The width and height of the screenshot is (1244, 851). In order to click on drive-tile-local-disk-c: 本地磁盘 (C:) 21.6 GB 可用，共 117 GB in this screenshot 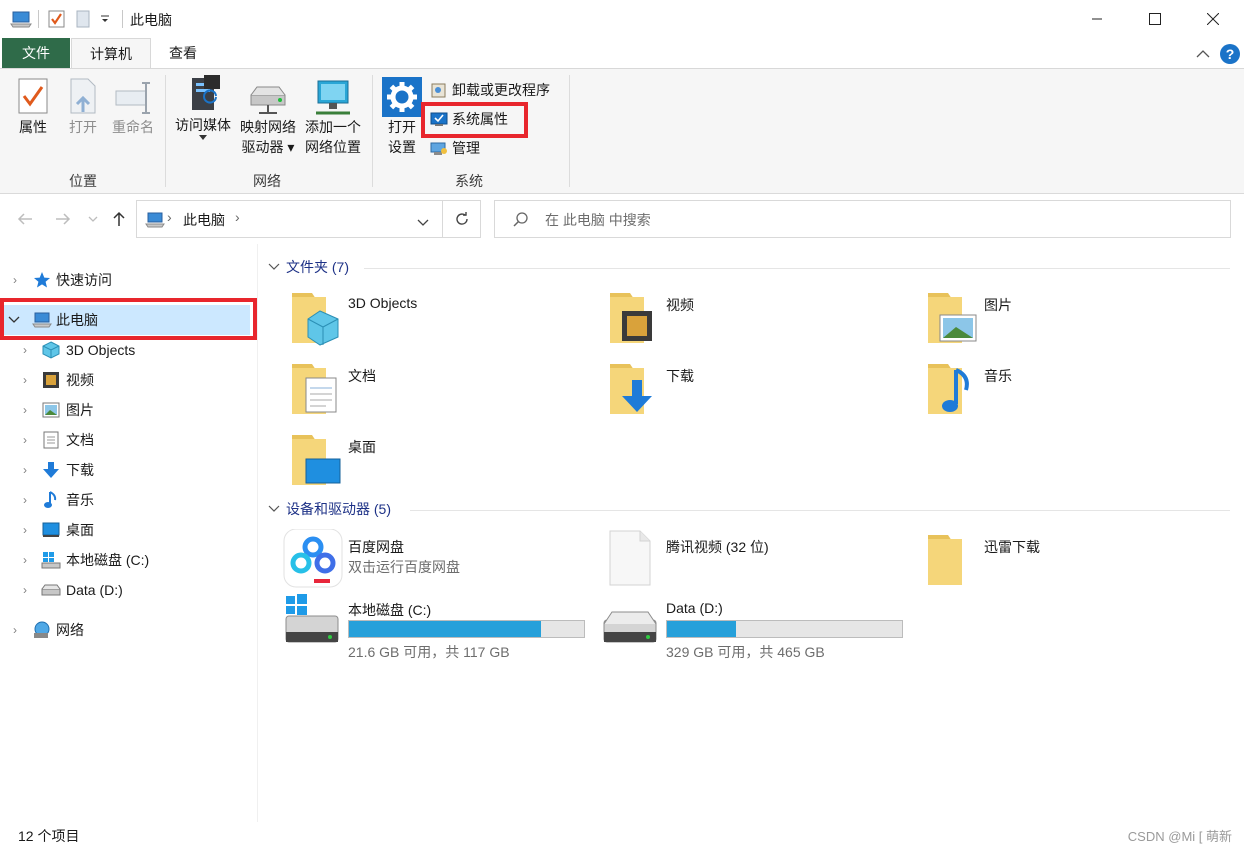, I will do `click(433, 626)`.